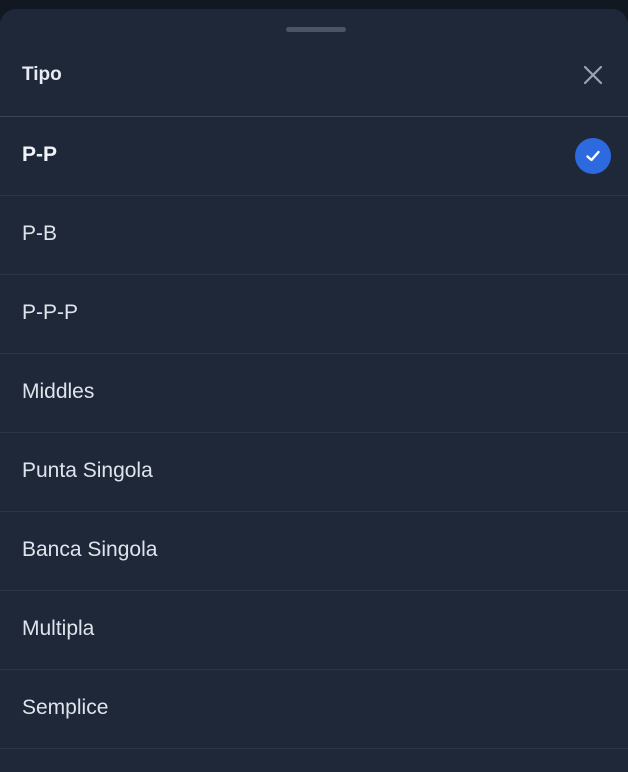  I want to click on selected-check, so click(593, 156).